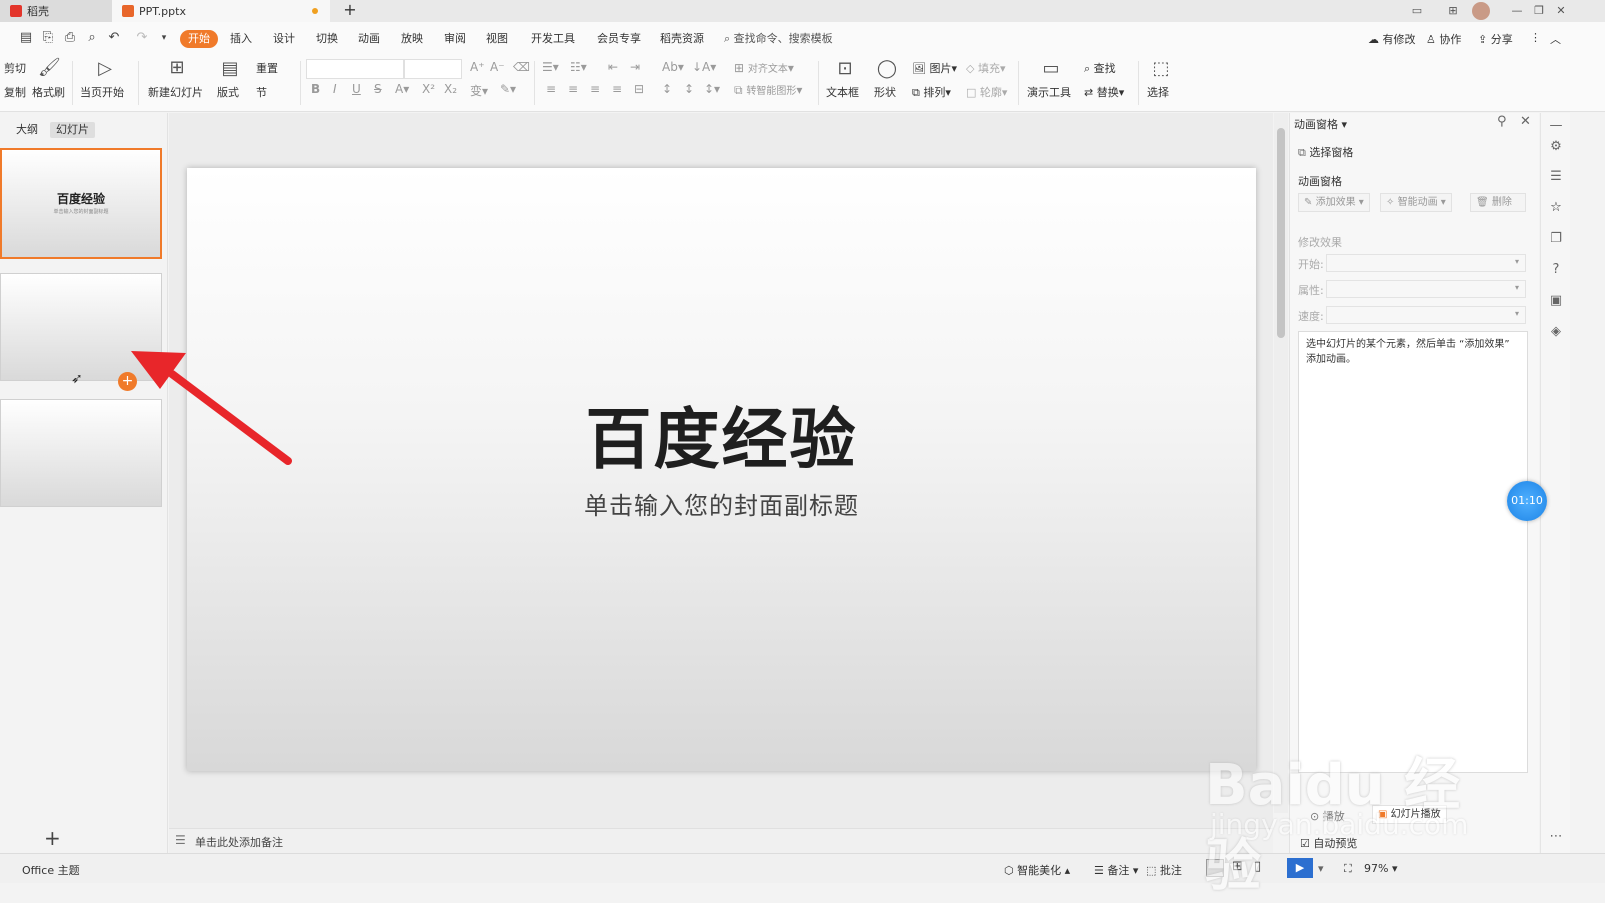  I want to click on arrow-shaft, so click(230, 417).